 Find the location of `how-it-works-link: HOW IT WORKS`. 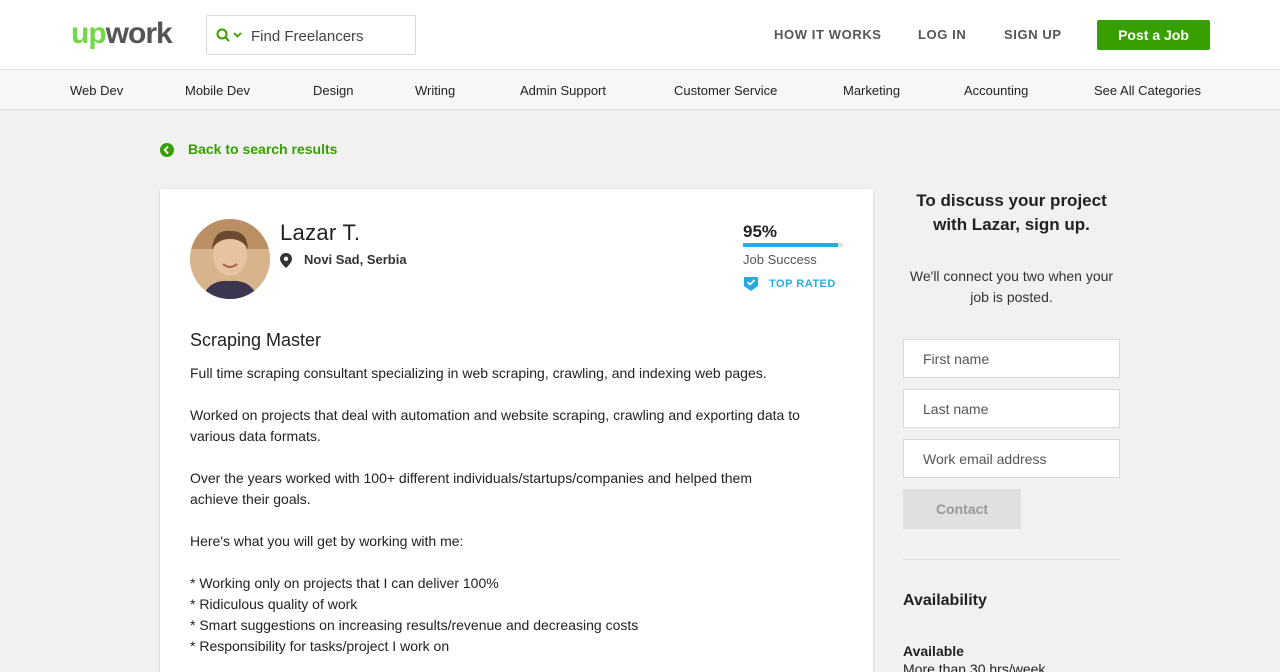

how-it-works-link: HOW IT WORKS is located at coordinates (828, 34).